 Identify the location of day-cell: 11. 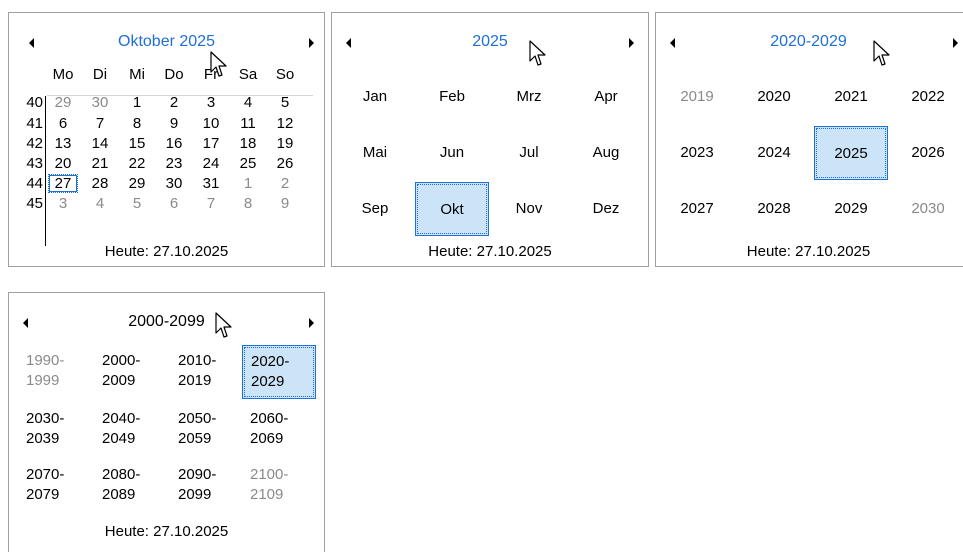
(248, 123).